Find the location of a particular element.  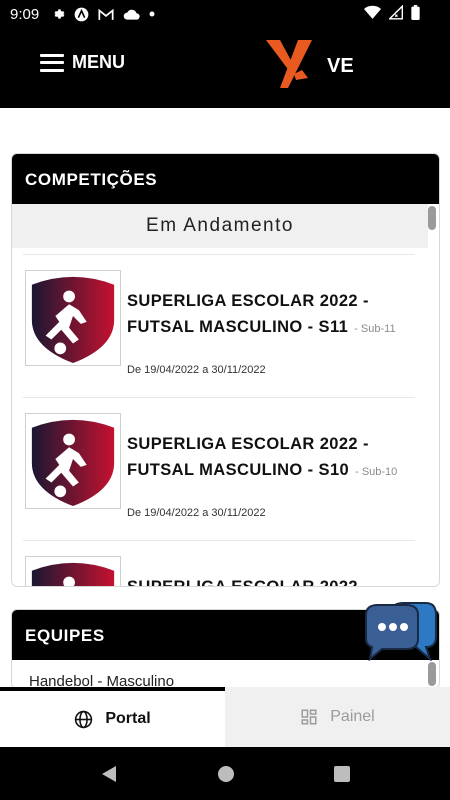

tab-portal-label: Portal is located at coordinates (128, 718).